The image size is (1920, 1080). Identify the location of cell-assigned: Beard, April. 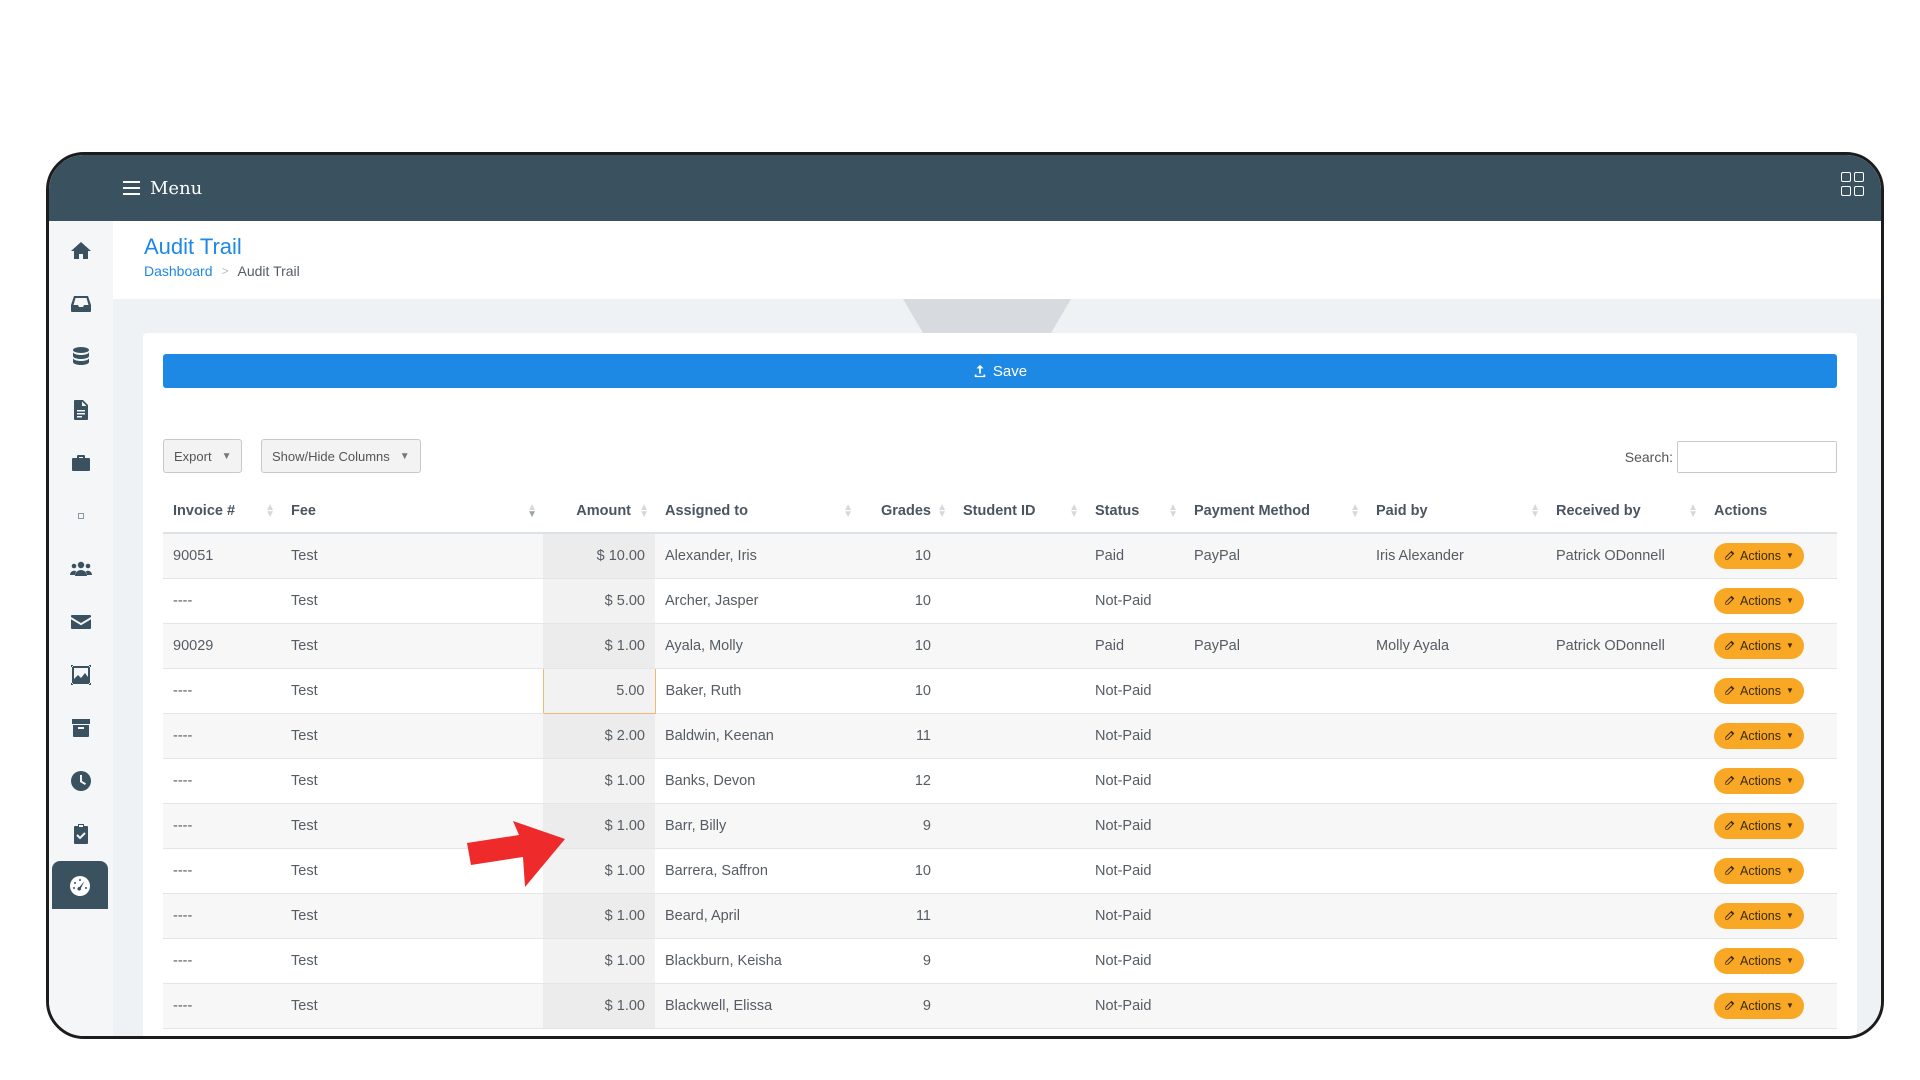
(757, 916).